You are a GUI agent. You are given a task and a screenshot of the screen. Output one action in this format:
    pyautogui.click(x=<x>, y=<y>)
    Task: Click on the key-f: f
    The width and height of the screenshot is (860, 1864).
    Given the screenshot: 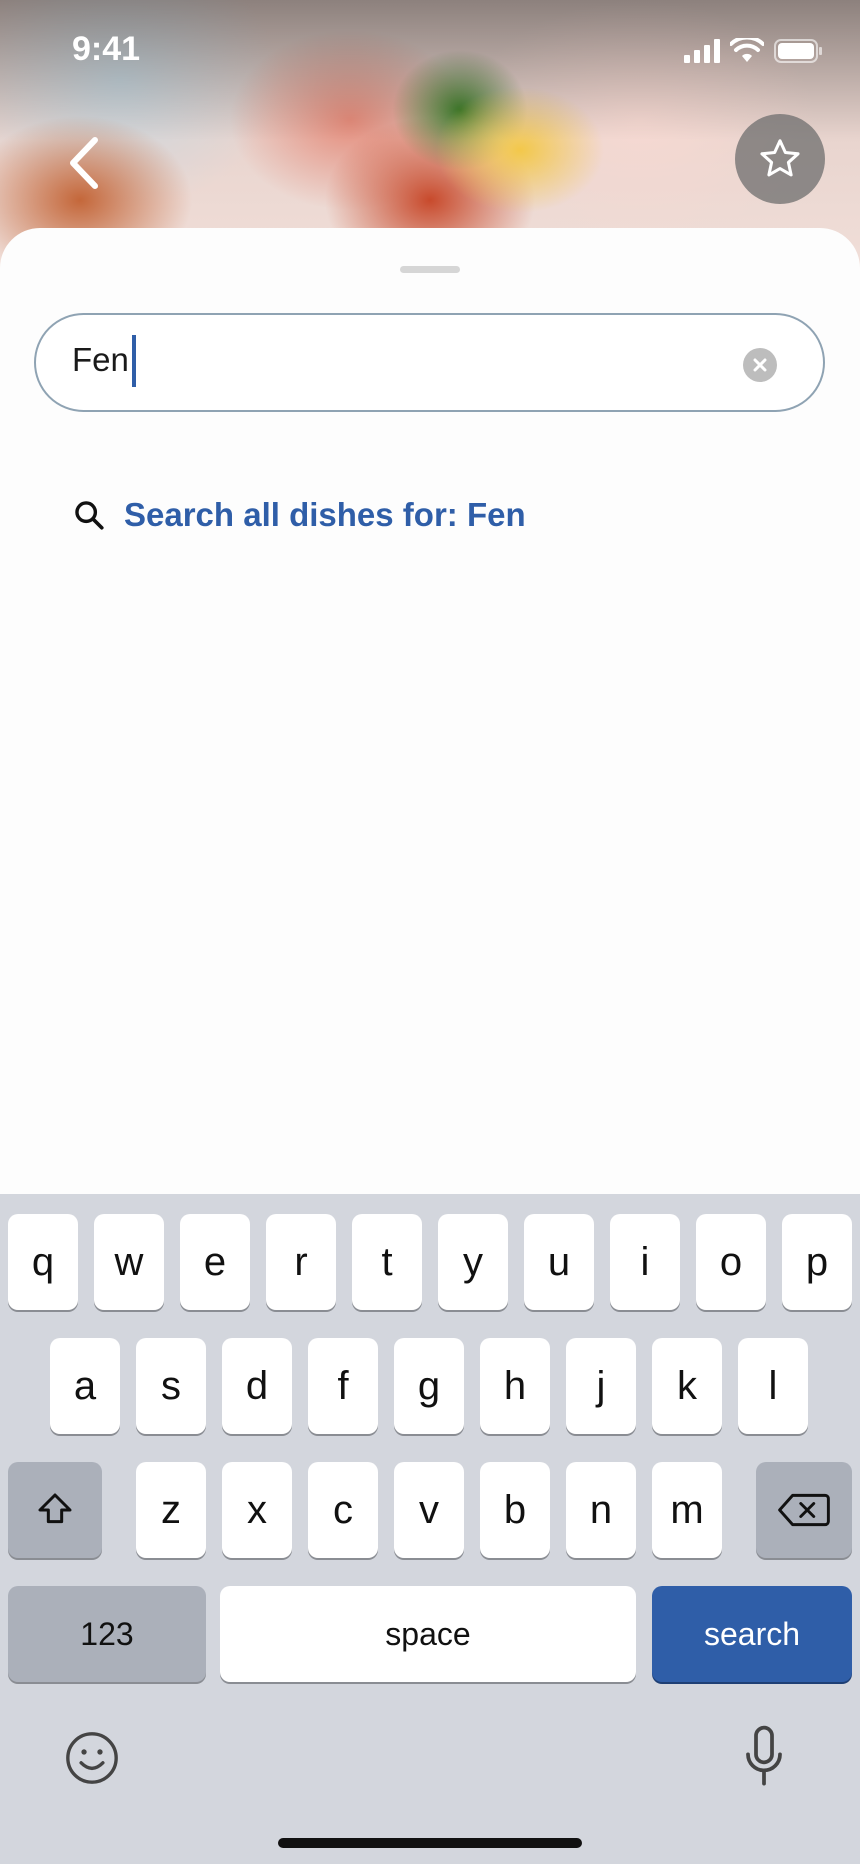 What is the action you would take?
    pyautogui.click(x=343, y=1386)
    